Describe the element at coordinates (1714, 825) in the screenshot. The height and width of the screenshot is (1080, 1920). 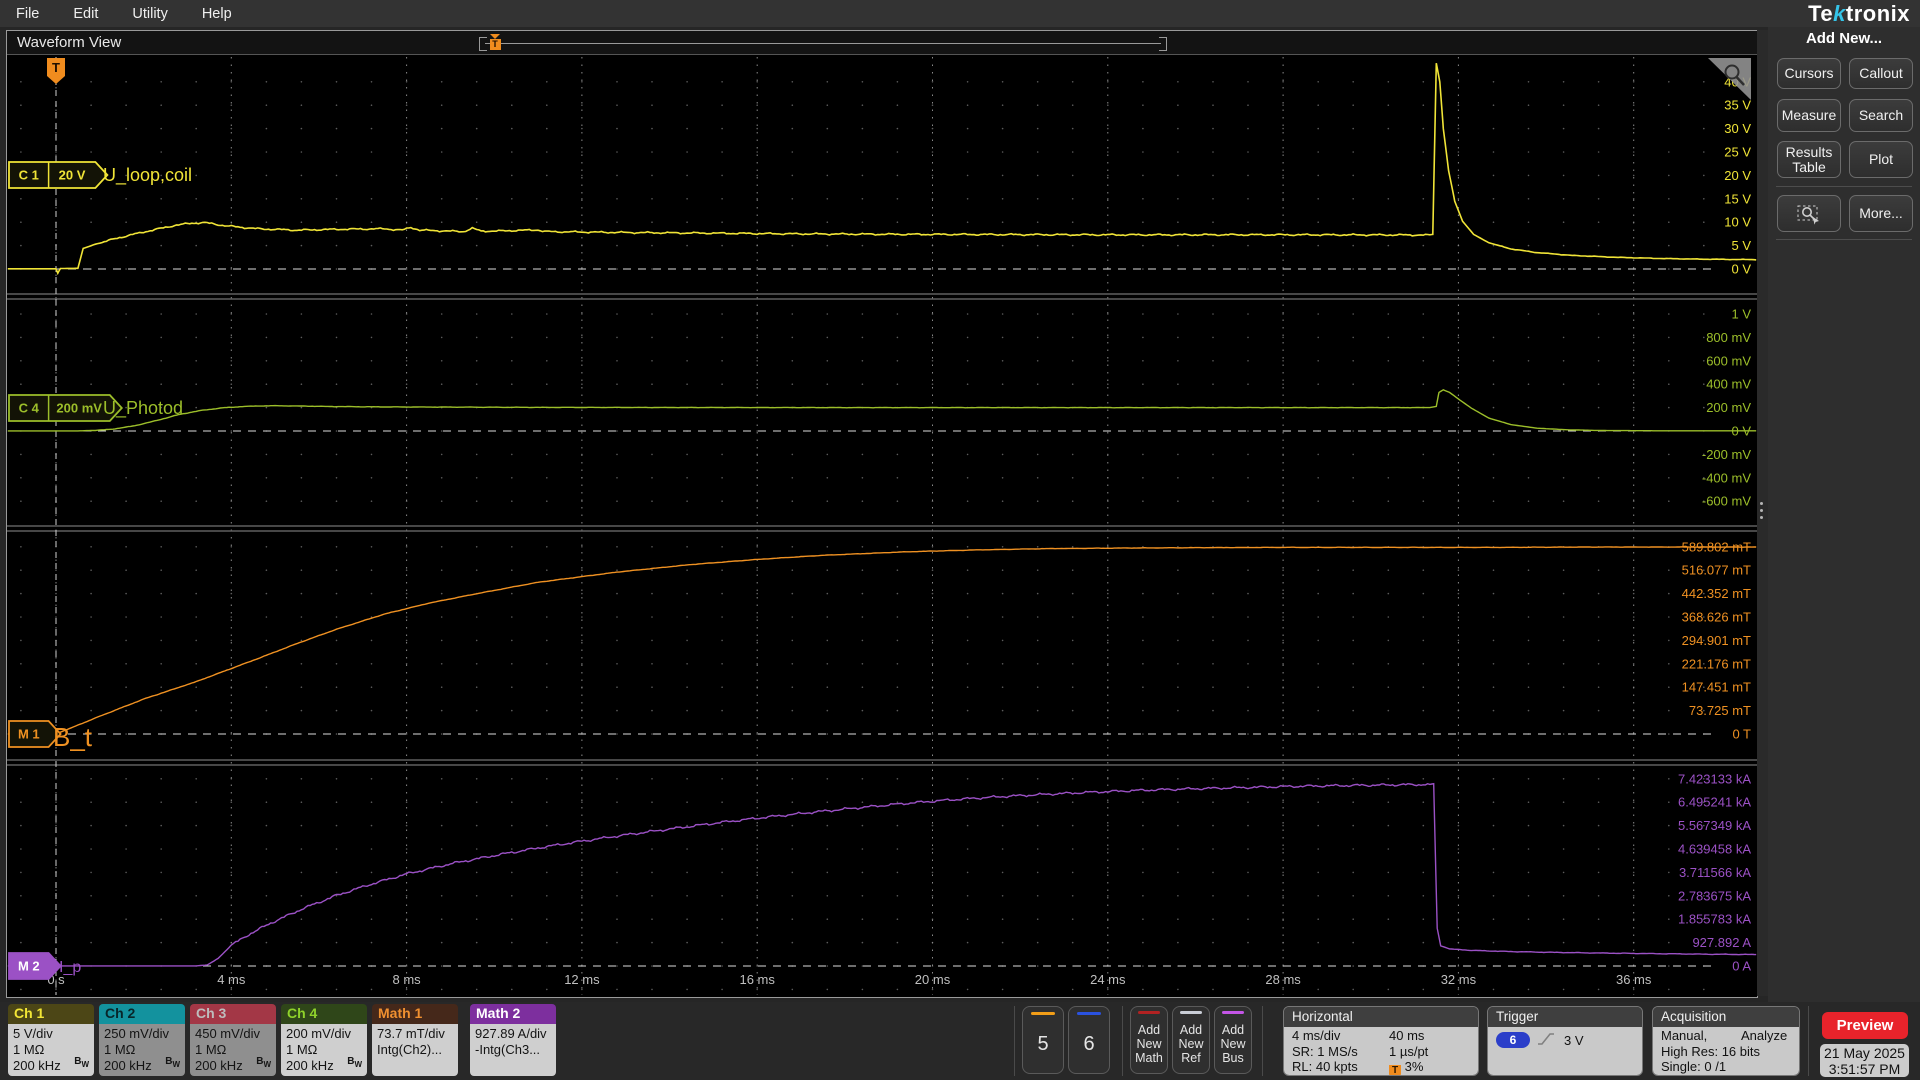
I see `math2-tick-label: 5.567349 kA` at that location.